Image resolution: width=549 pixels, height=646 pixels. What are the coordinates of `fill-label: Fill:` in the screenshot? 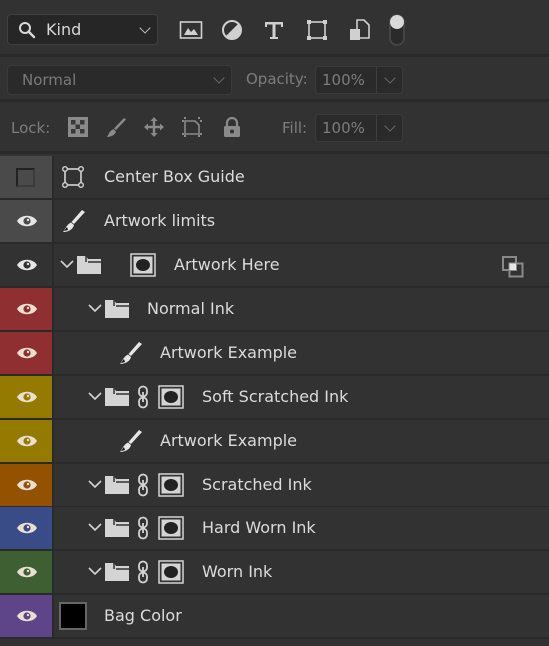 It's located at (295, 128).